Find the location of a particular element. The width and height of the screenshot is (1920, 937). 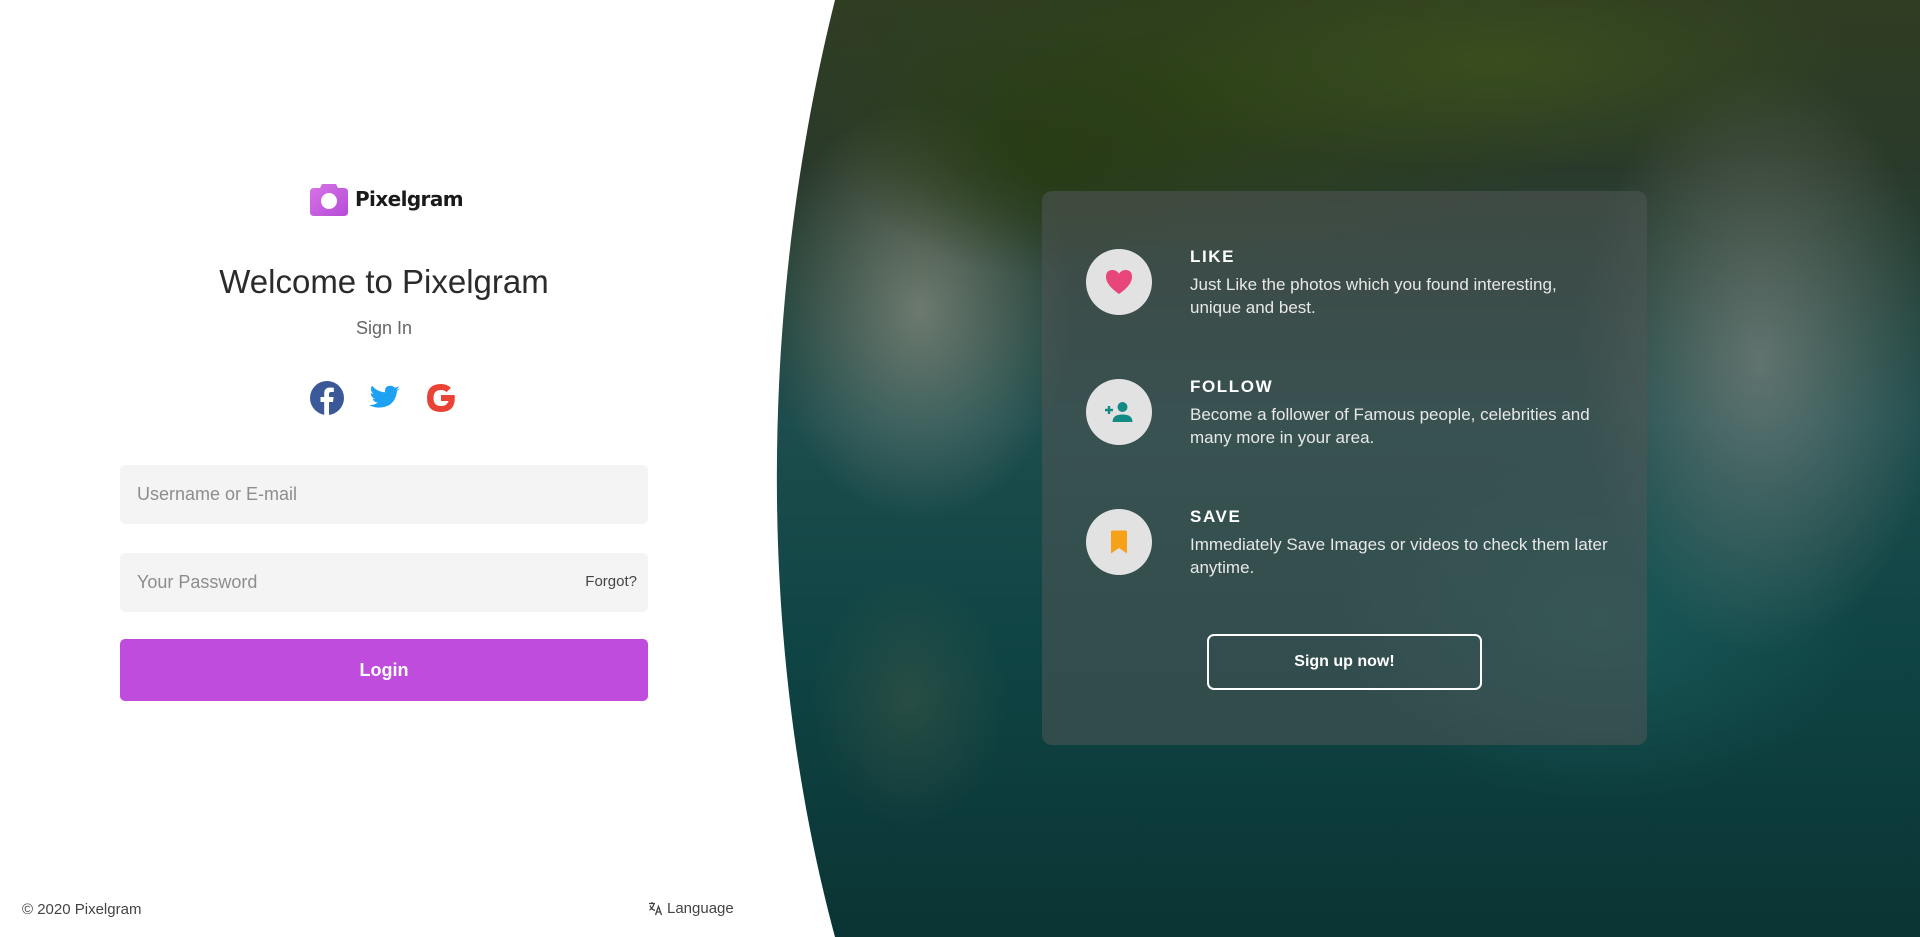

sign-in-subtitle: Sign In is located at coordinates (384, 328).